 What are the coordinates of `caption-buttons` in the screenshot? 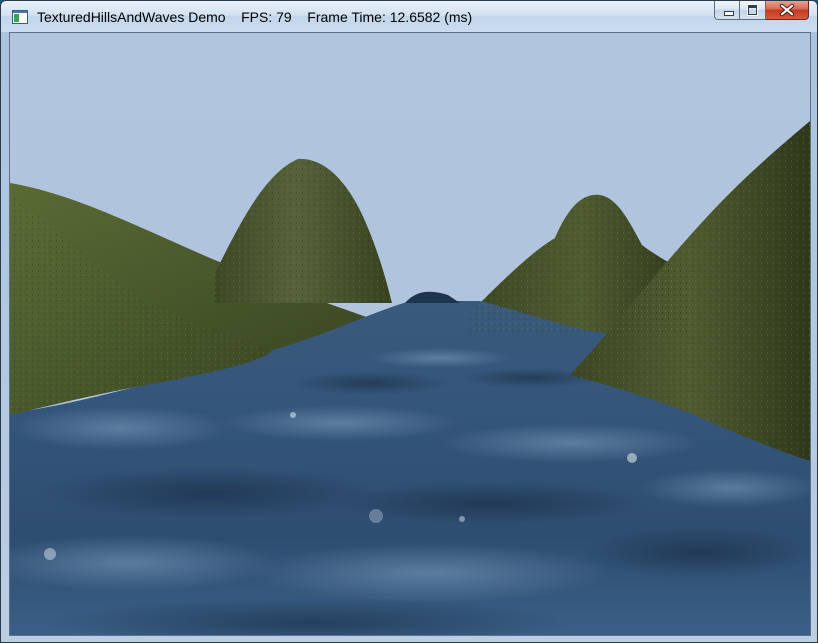 It's located at (761, 11).